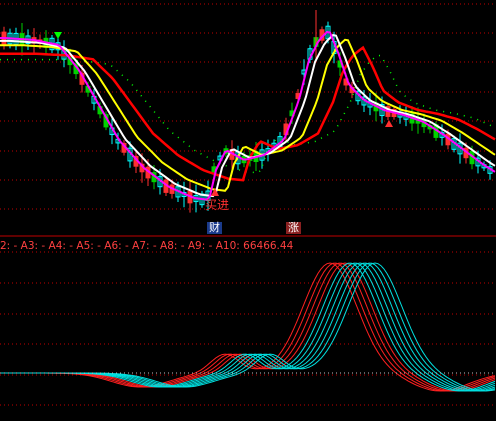 The height and width of the screenshot is (421, 496). I want to click on finance-badge: 财, so click(214, 228).